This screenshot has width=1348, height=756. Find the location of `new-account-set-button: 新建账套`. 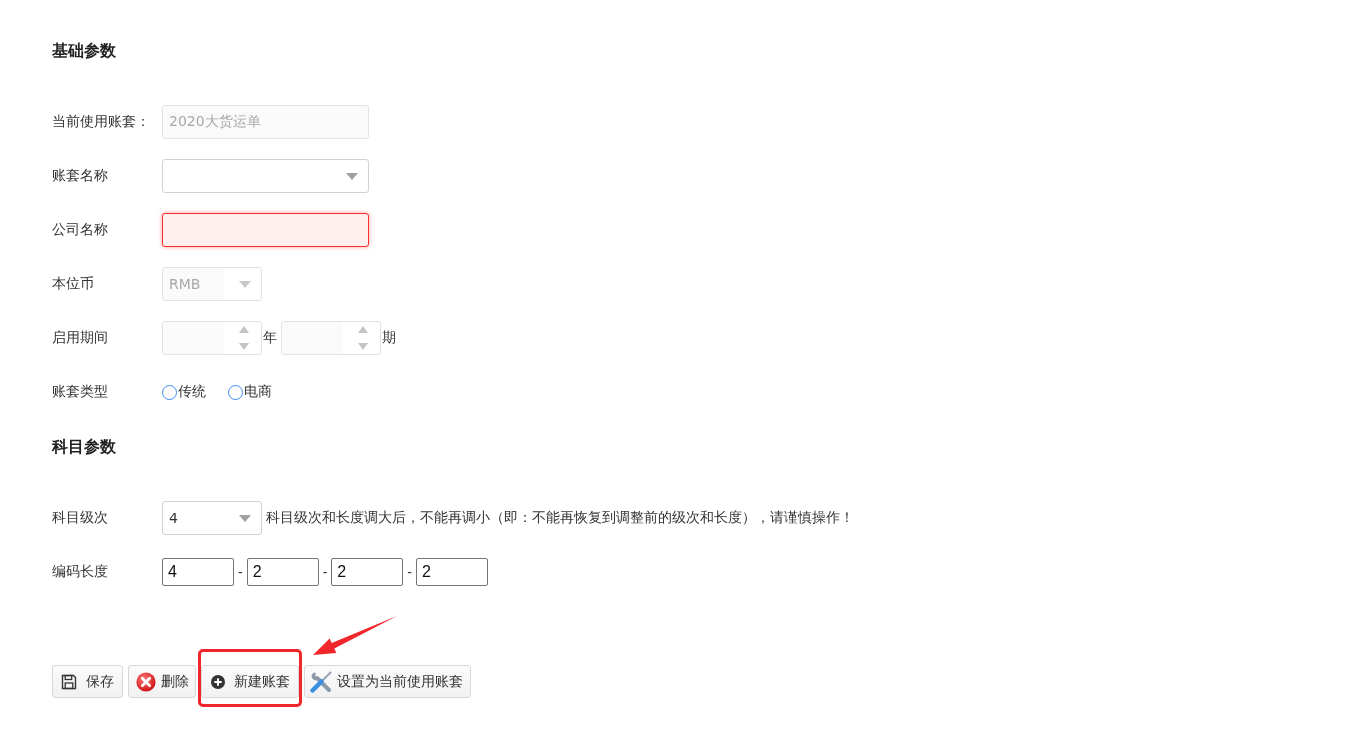

new-account-set-button: 新建账套 is located at coordinates (250, 681).